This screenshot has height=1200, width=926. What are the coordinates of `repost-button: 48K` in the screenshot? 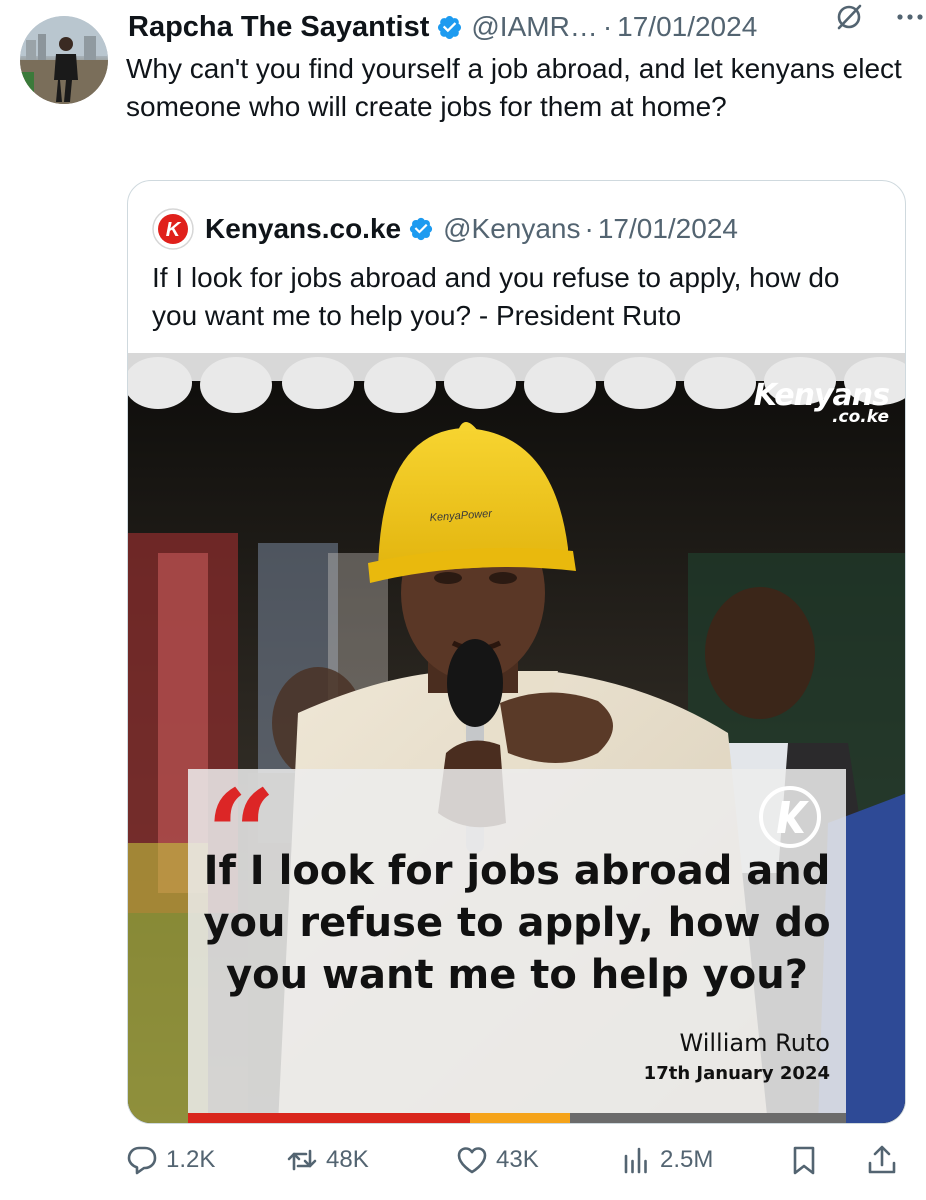 It's located at (327, 1160).